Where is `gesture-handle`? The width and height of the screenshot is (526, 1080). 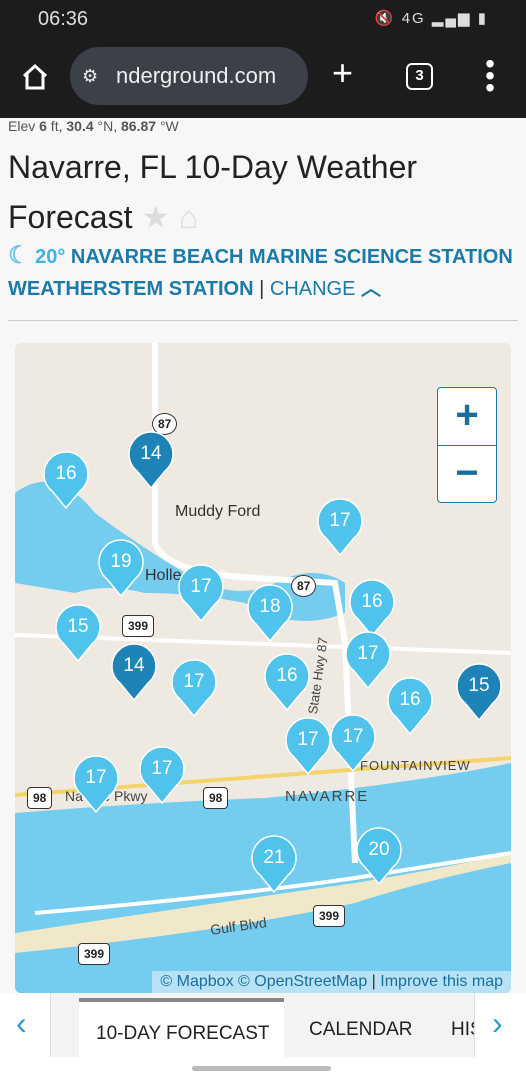 gesture-handle is located at coordinates (261, 1068).